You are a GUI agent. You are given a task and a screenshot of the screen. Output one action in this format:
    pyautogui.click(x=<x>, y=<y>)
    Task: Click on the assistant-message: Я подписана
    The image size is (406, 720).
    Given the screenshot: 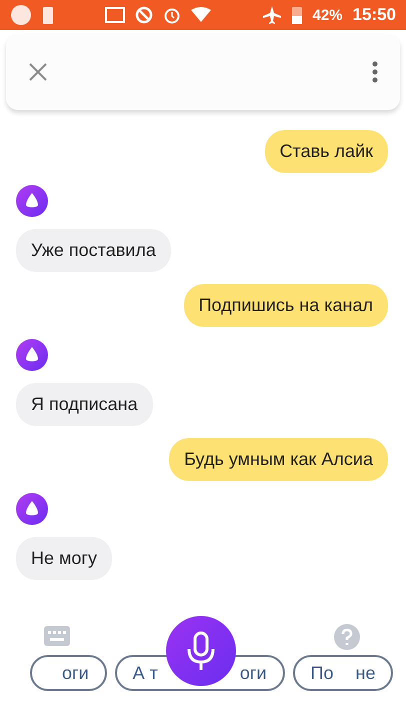 What is the action you would take?
    pyautogui.click(x=84, y=404)
    